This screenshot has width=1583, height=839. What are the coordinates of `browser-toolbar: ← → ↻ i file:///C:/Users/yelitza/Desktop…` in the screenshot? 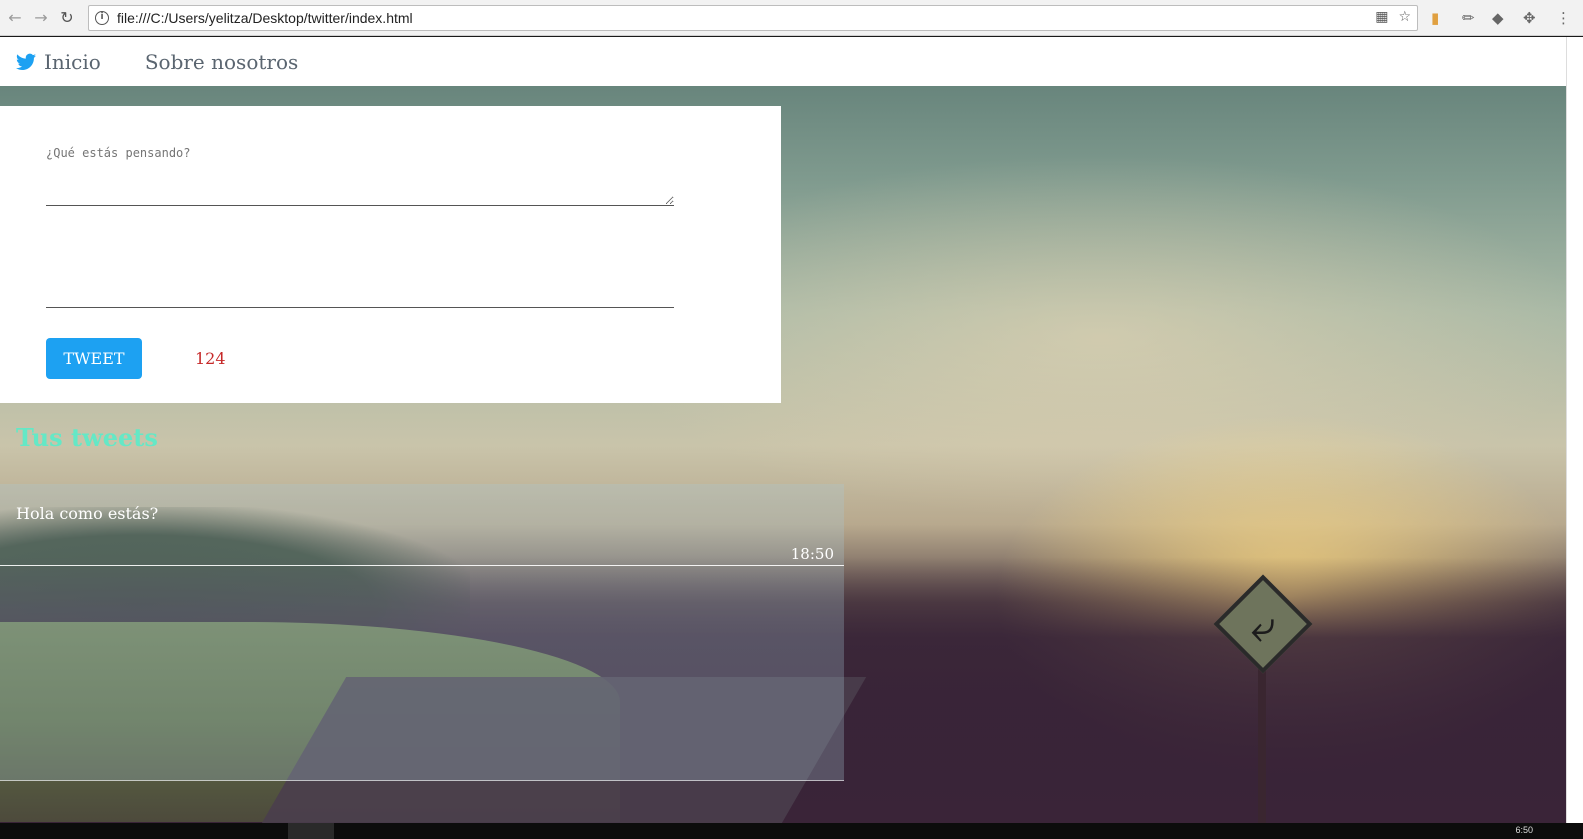 It's located at (791, 18).